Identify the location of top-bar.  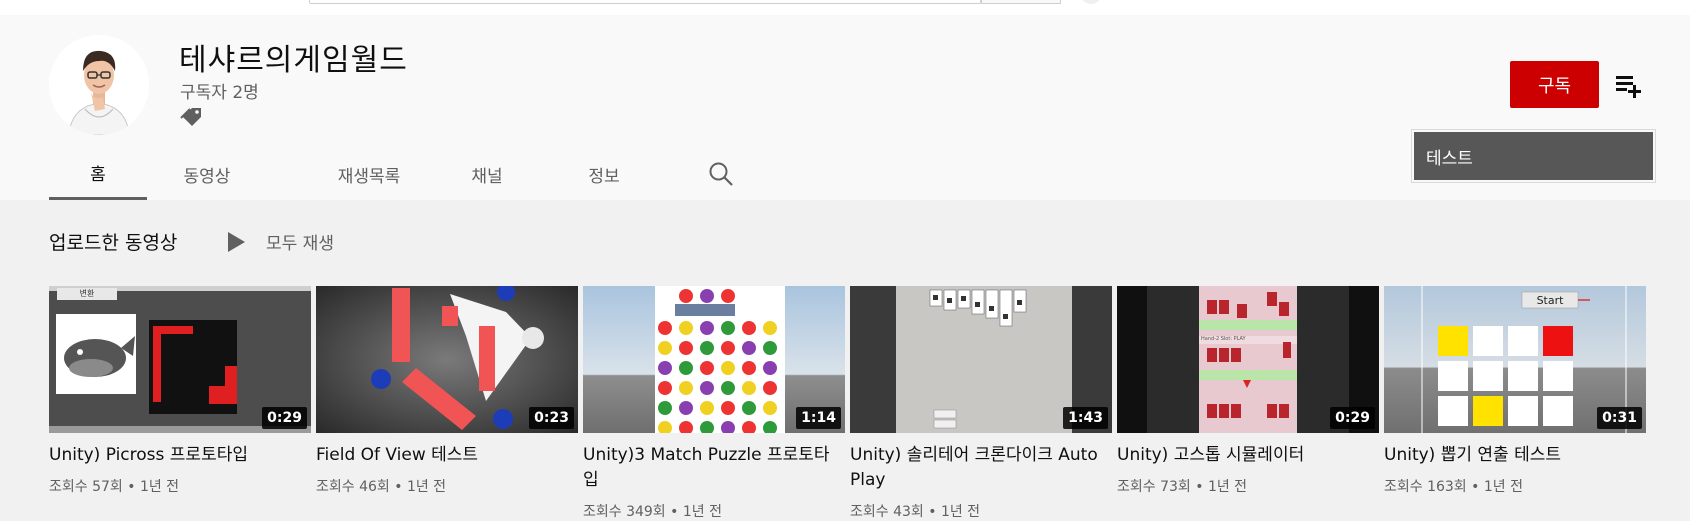
(845, 7).